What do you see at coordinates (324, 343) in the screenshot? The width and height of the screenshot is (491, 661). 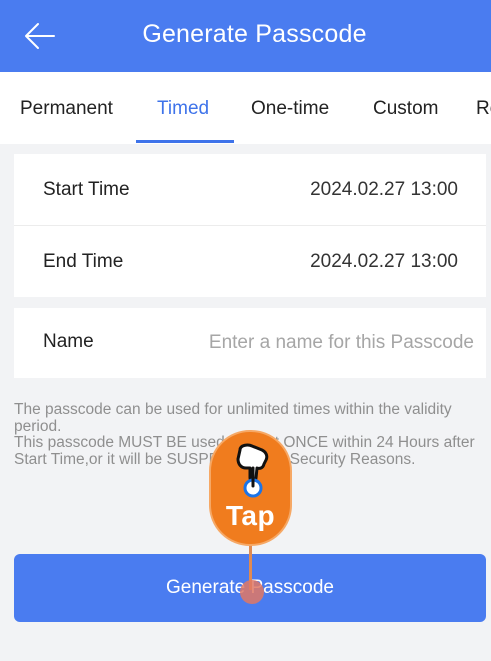 I see `passcode-name-input` at bounding box center [324, 343].